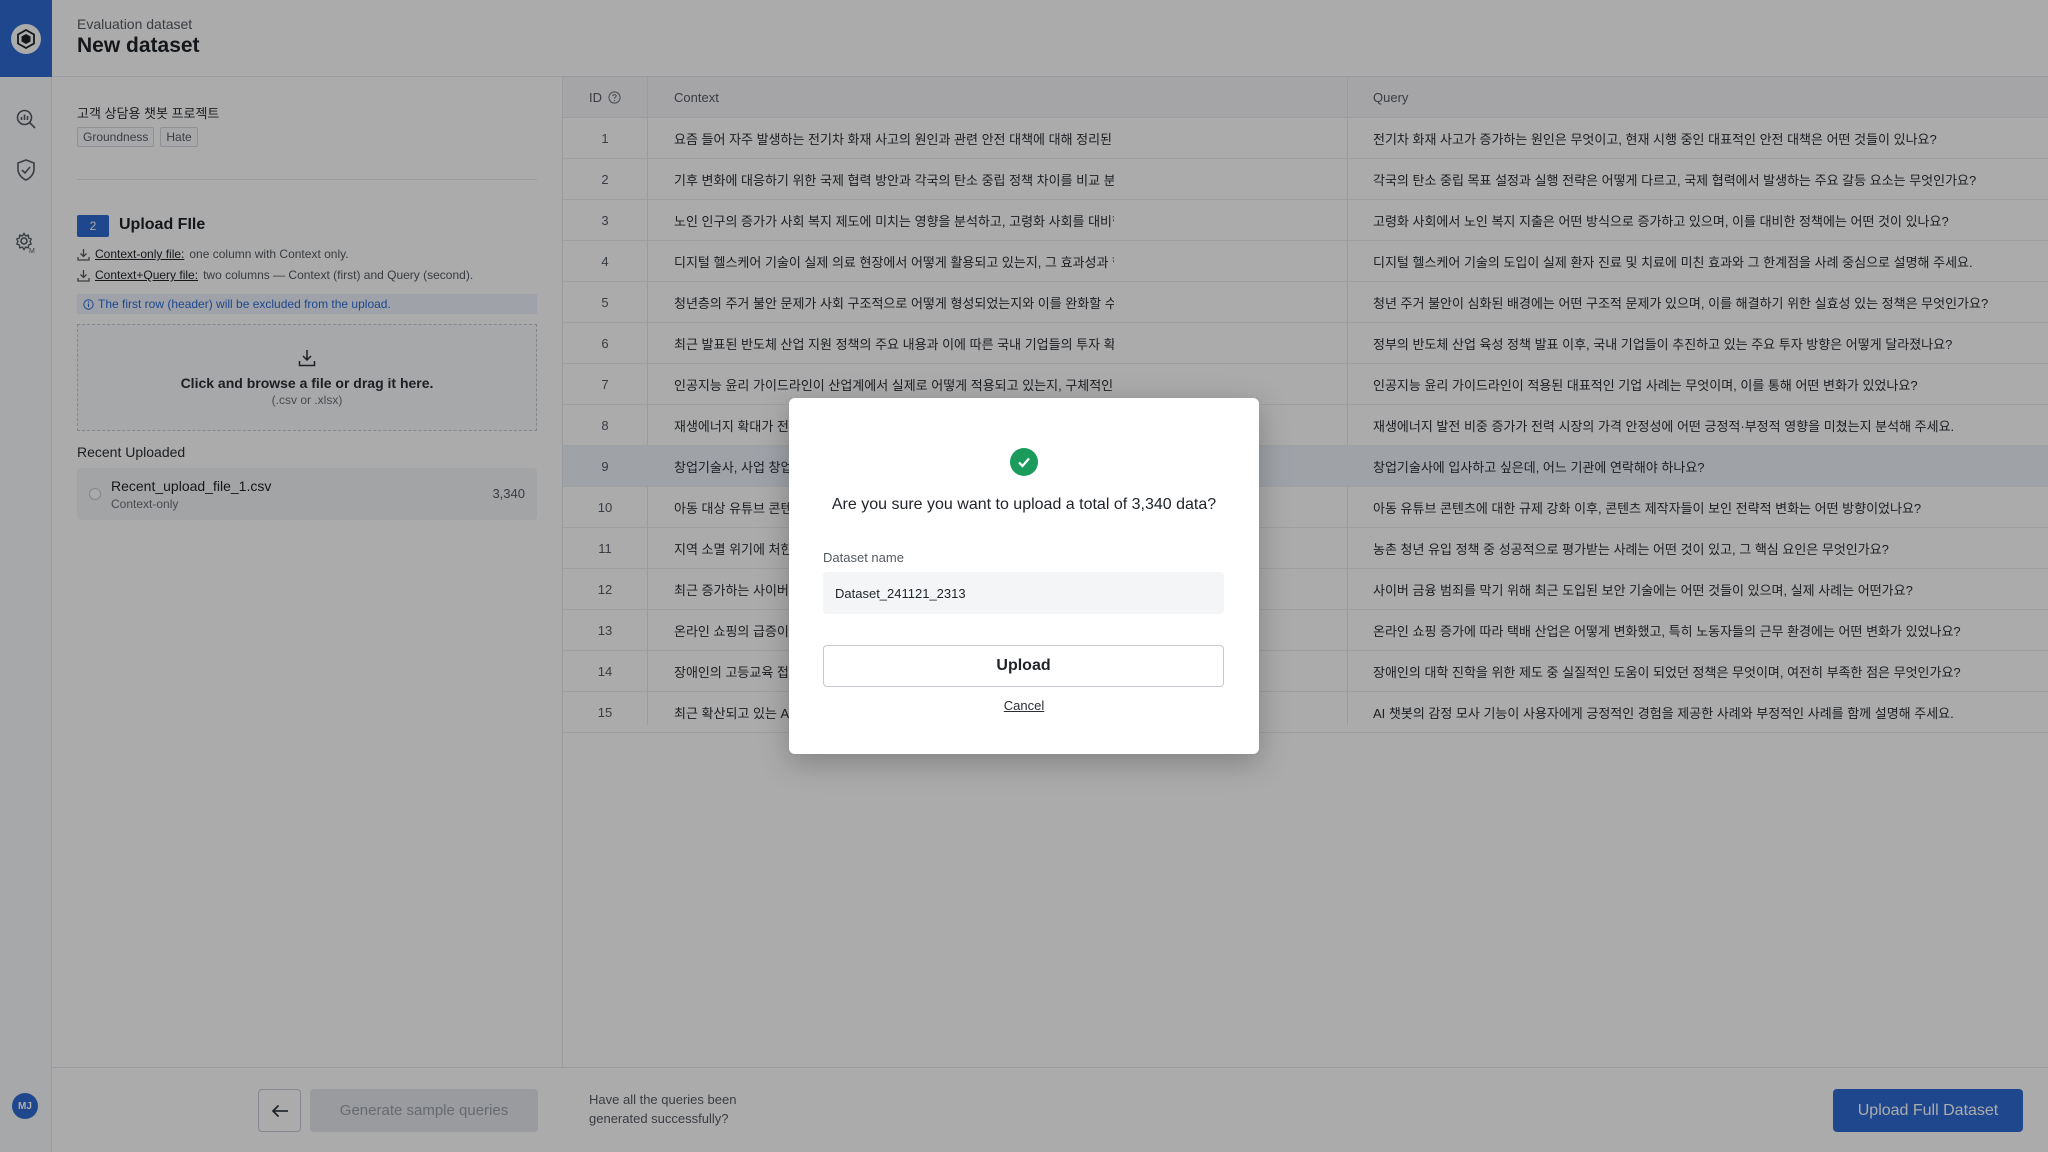 The width and height of the screenshot is (2048, 1152). Describe the element at coordinates (863, 557) in the screenshot. I see `dataset-name-label: Dataset name` at that location.